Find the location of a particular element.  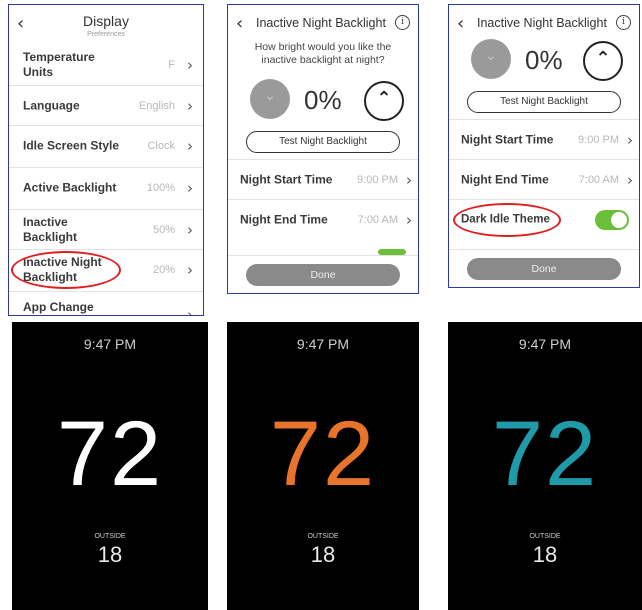

setting-label: App Change is located at coordinates (58, 307).